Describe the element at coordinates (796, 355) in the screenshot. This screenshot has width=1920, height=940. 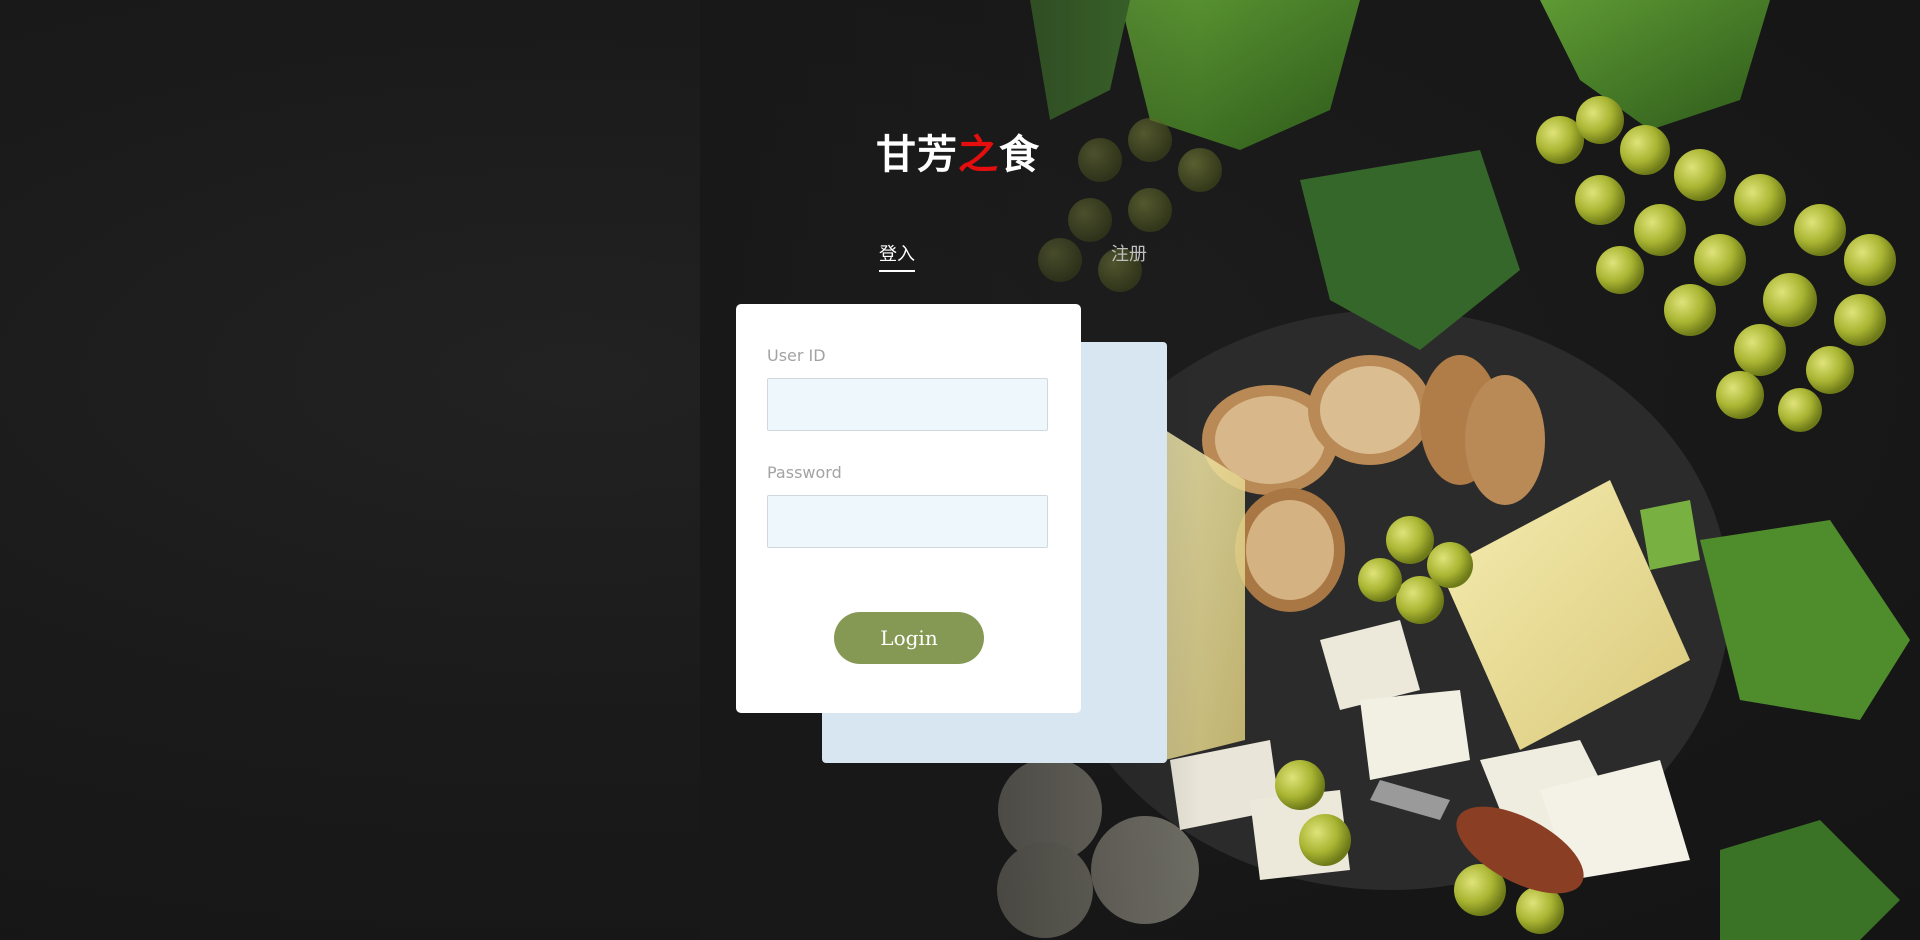
I see `user-id-label: User ID` at that location.